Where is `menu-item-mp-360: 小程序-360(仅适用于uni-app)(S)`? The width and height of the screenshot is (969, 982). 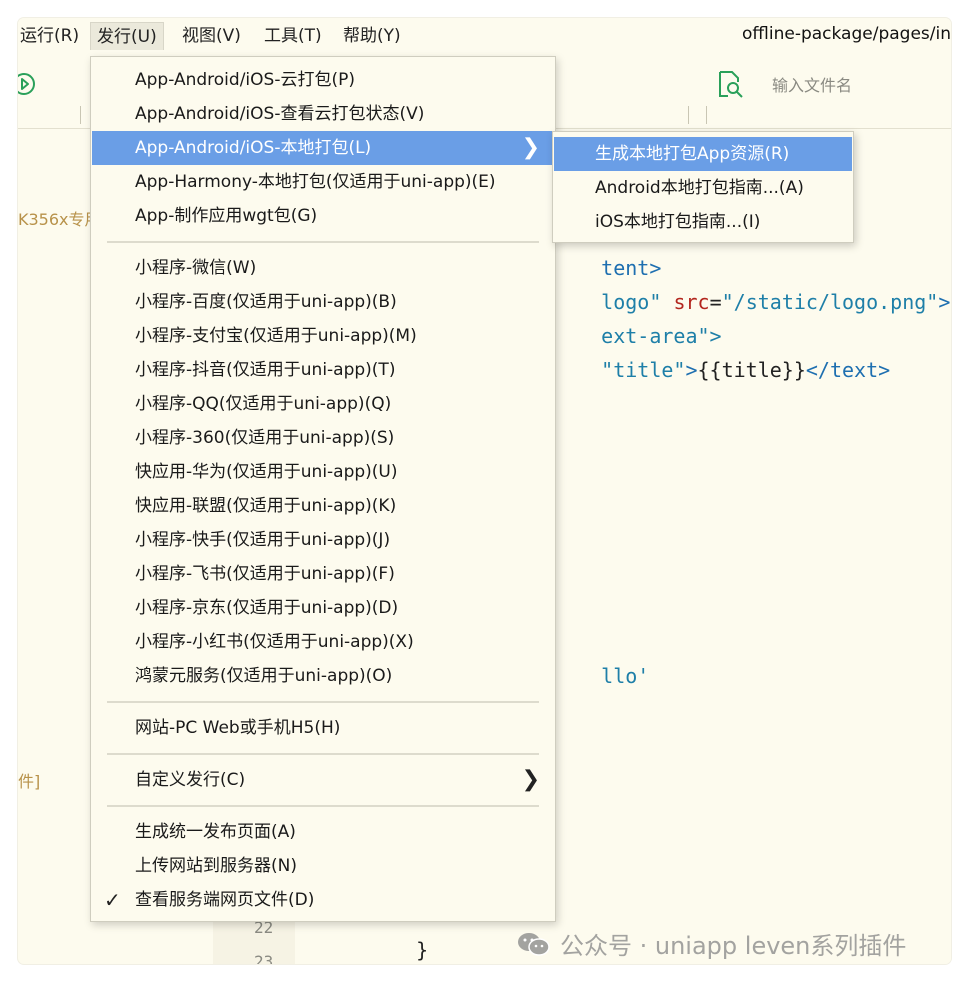
menu-item-mp-360: 小程序-360(仅适用于uni-app)(S) is located at coordinates (323, 438).